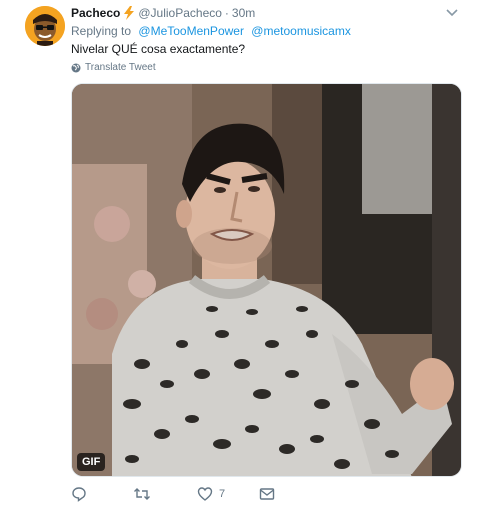 This screenshot has width=480, height=507. I want to click on mention-link: @metoomusicamx, so click(301, 31).